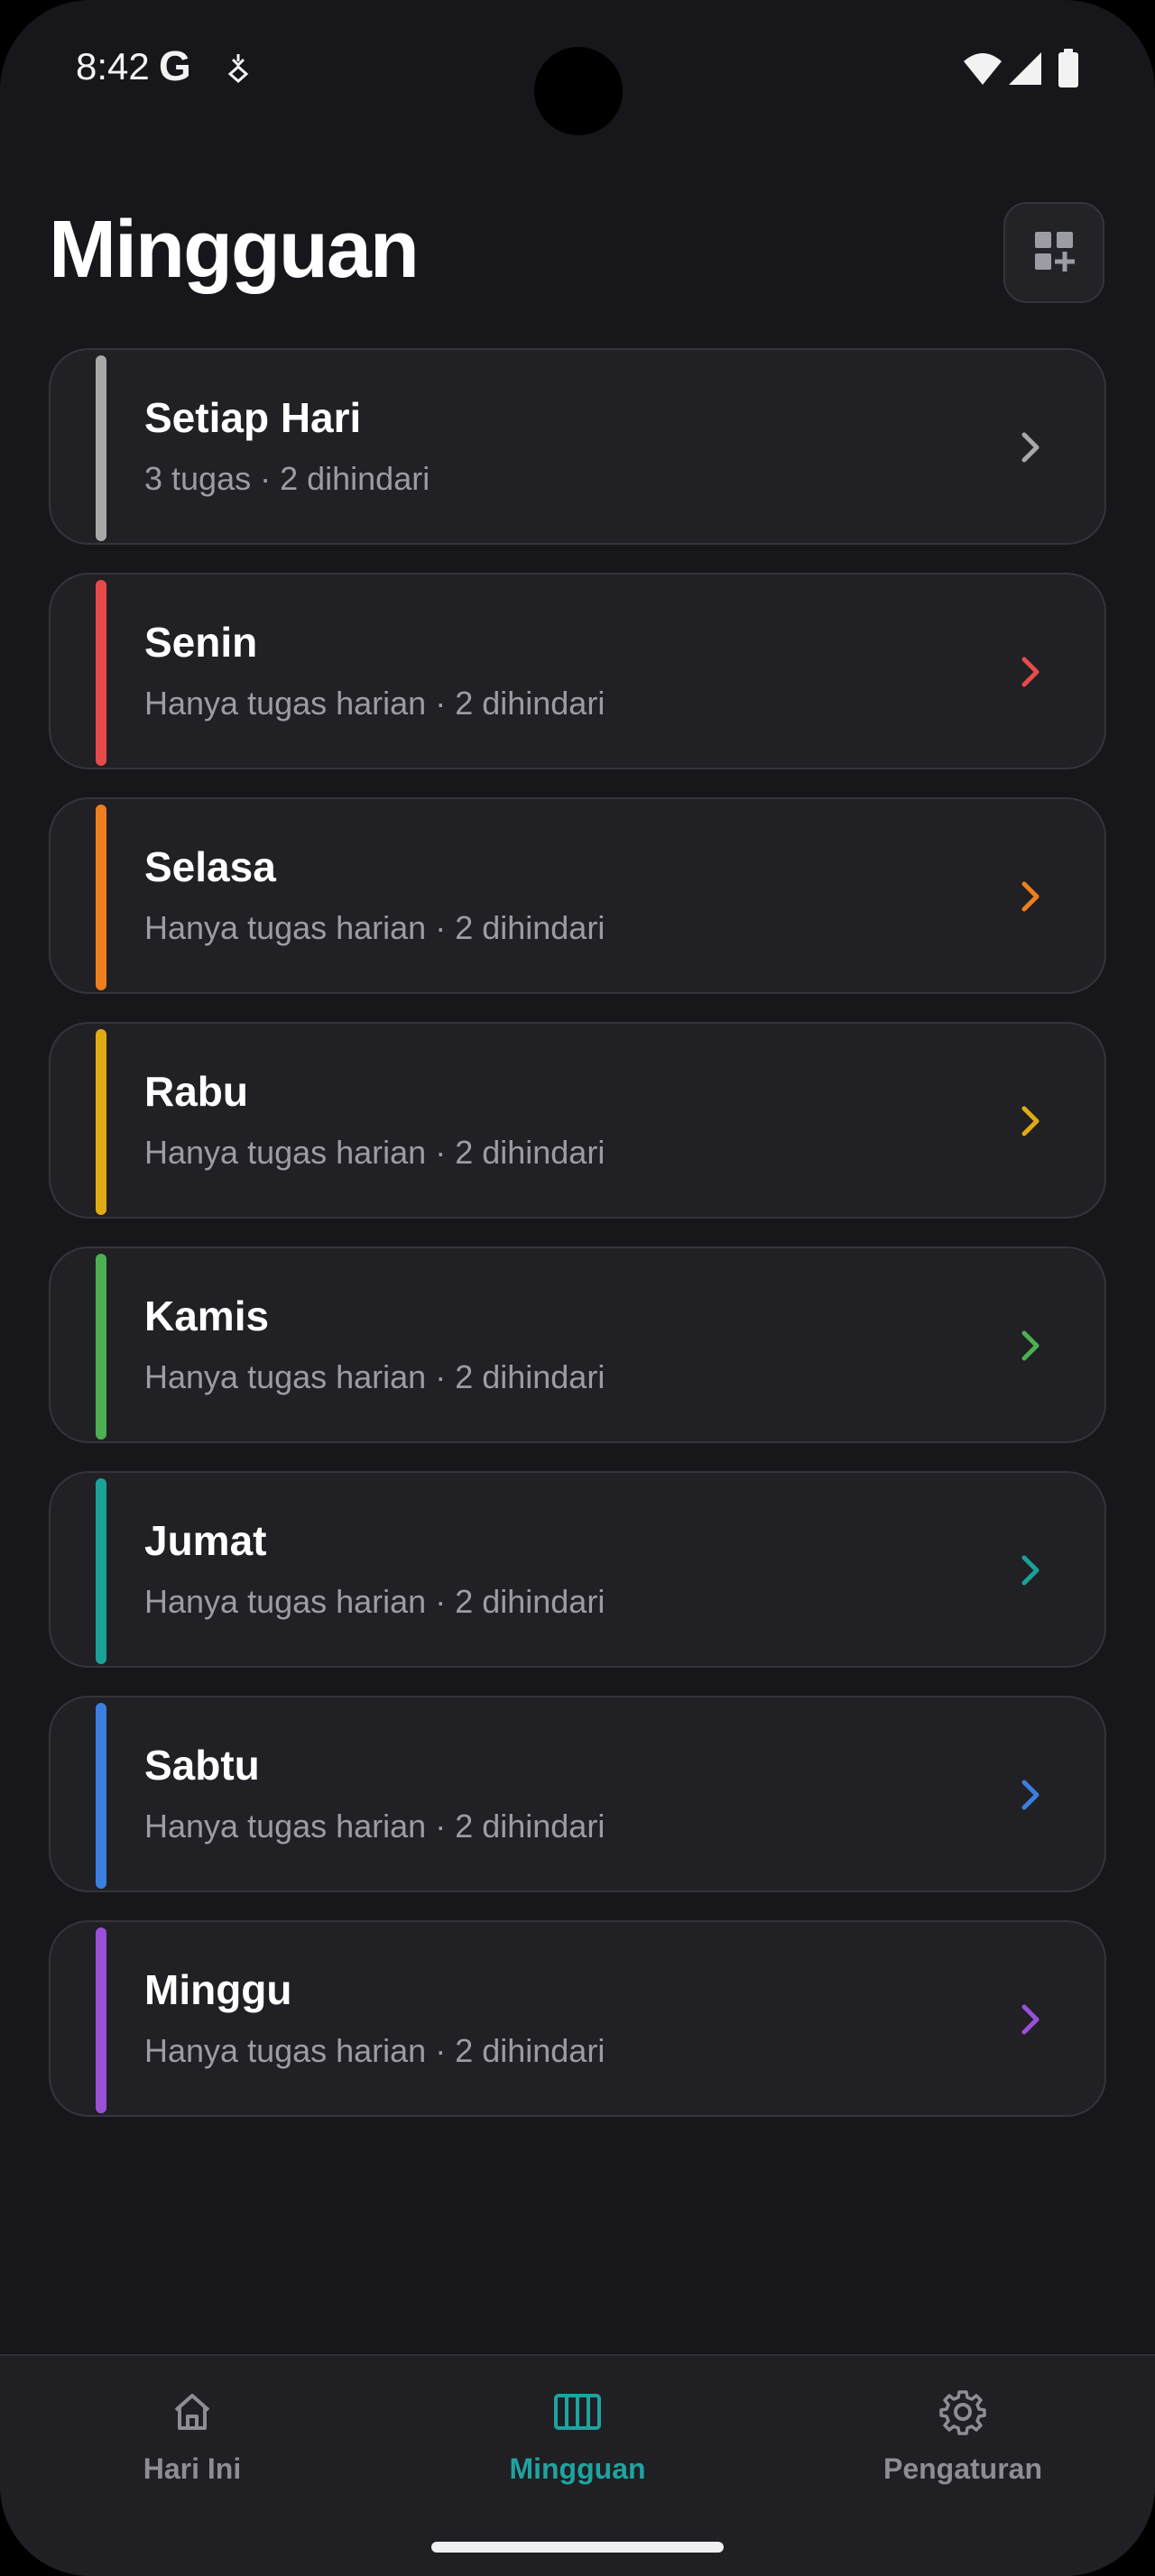 This screenshot has height=2576, width=1155. I want to click on day-card-minggu: Minggu Hanya tugas harian · 2 dihindari, so click(577, 2018).